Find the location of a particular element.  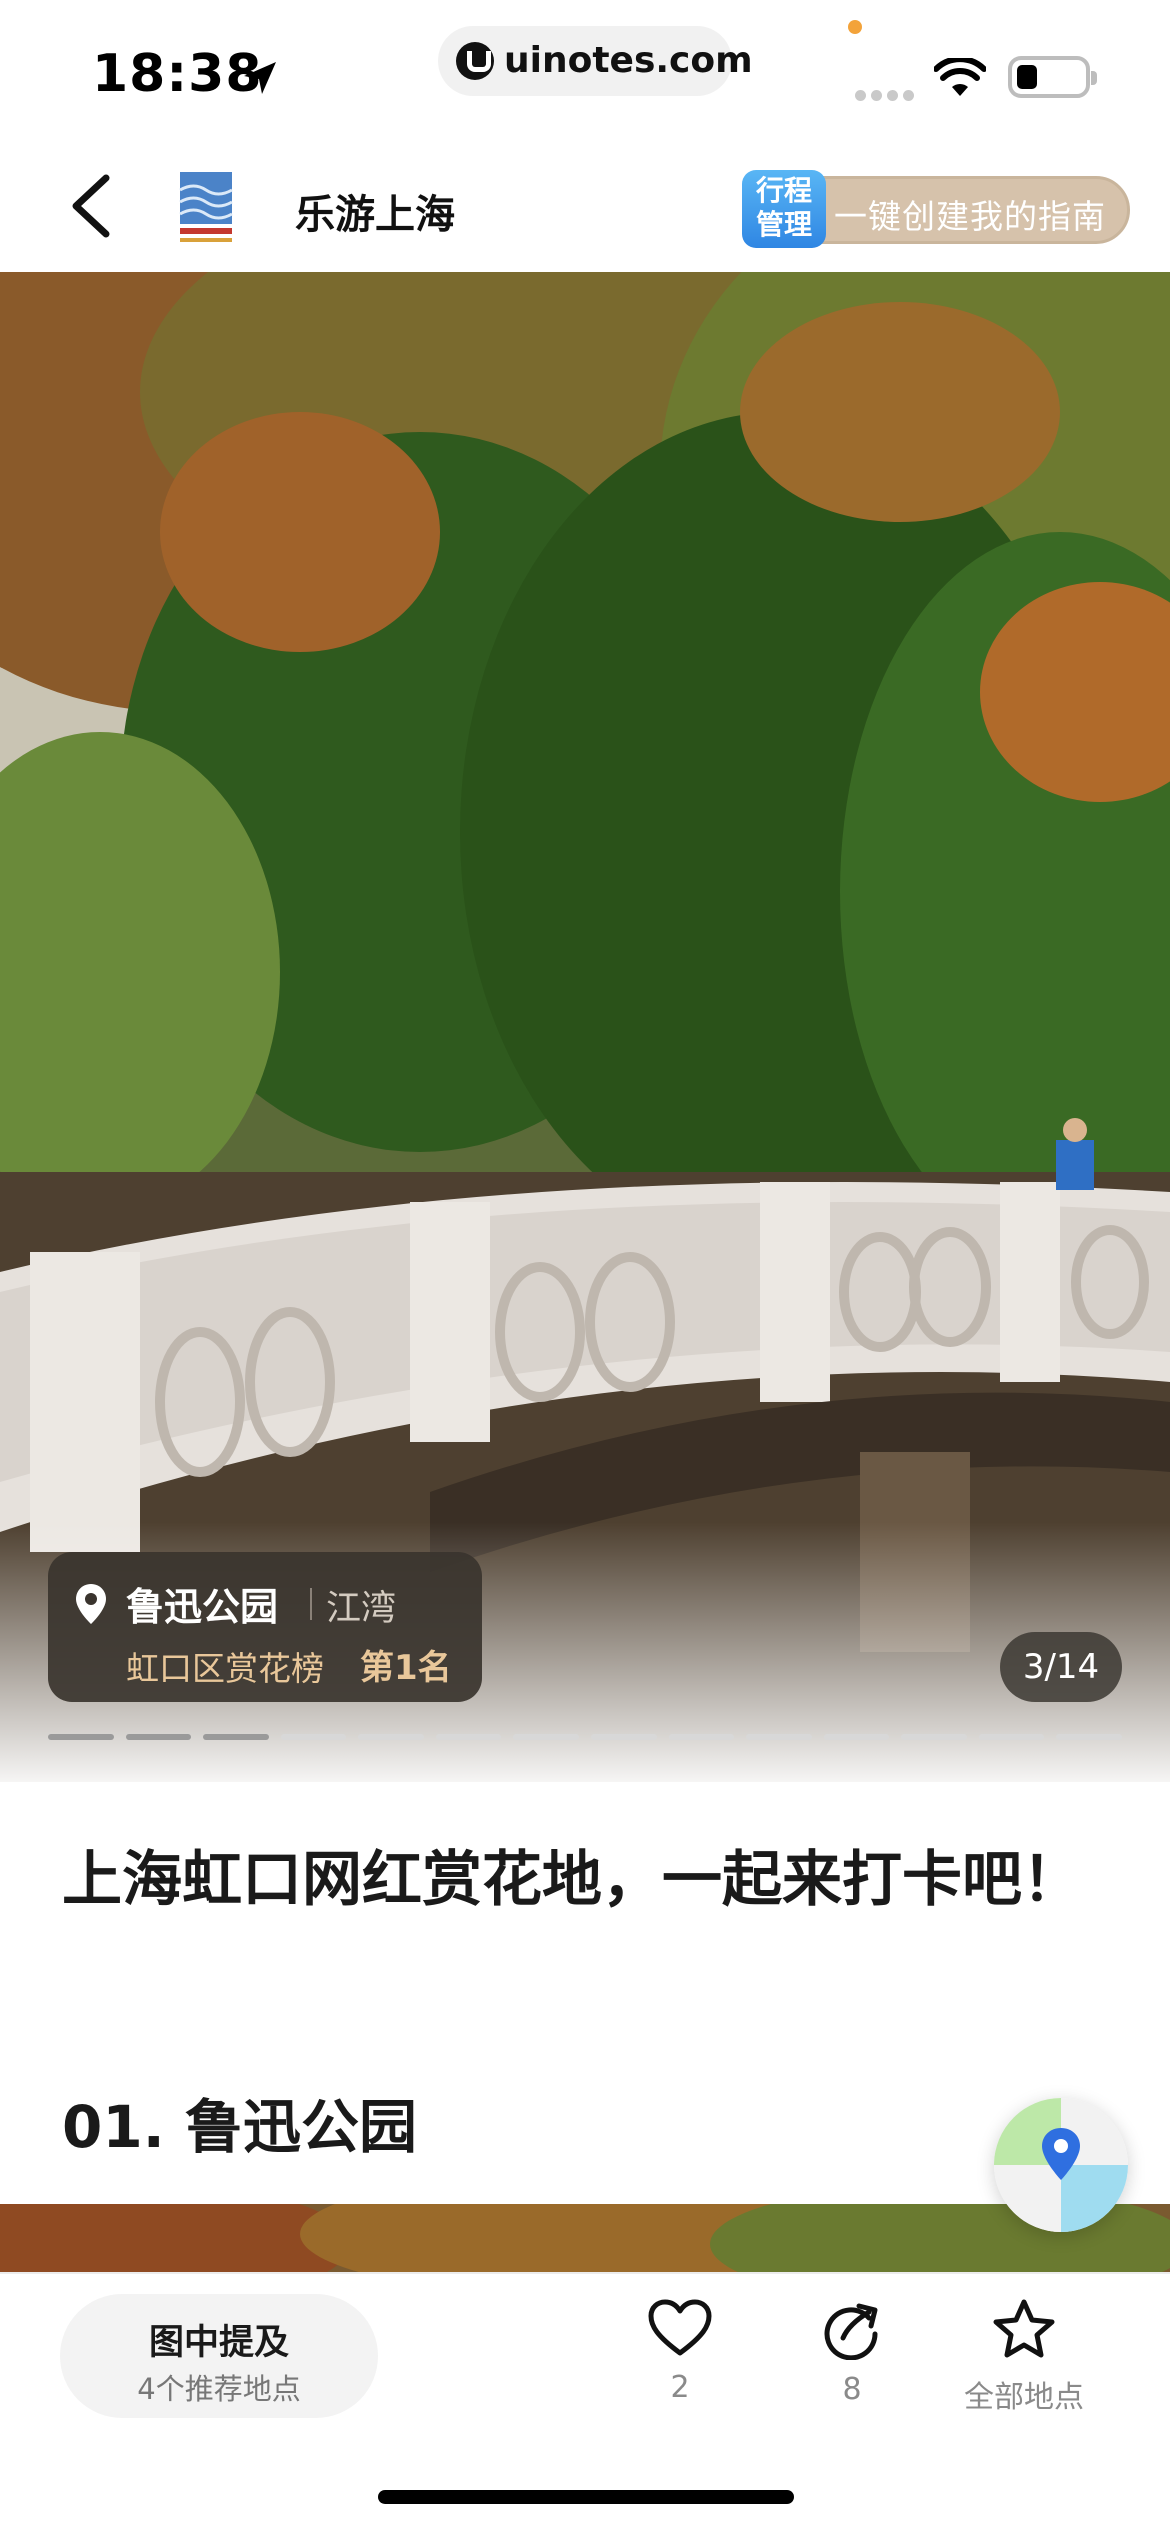

star-icon is located at coordinates (1024, 2328).